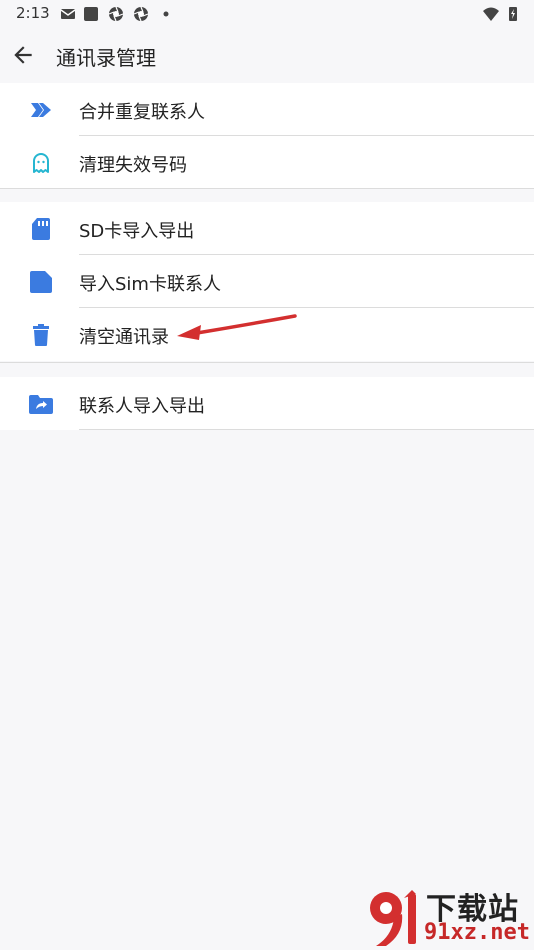 This screenshot has width=534, height=950. Describe the element at coordinates (491, 14) in the screenshot. I see `wifi-icon` at that location.